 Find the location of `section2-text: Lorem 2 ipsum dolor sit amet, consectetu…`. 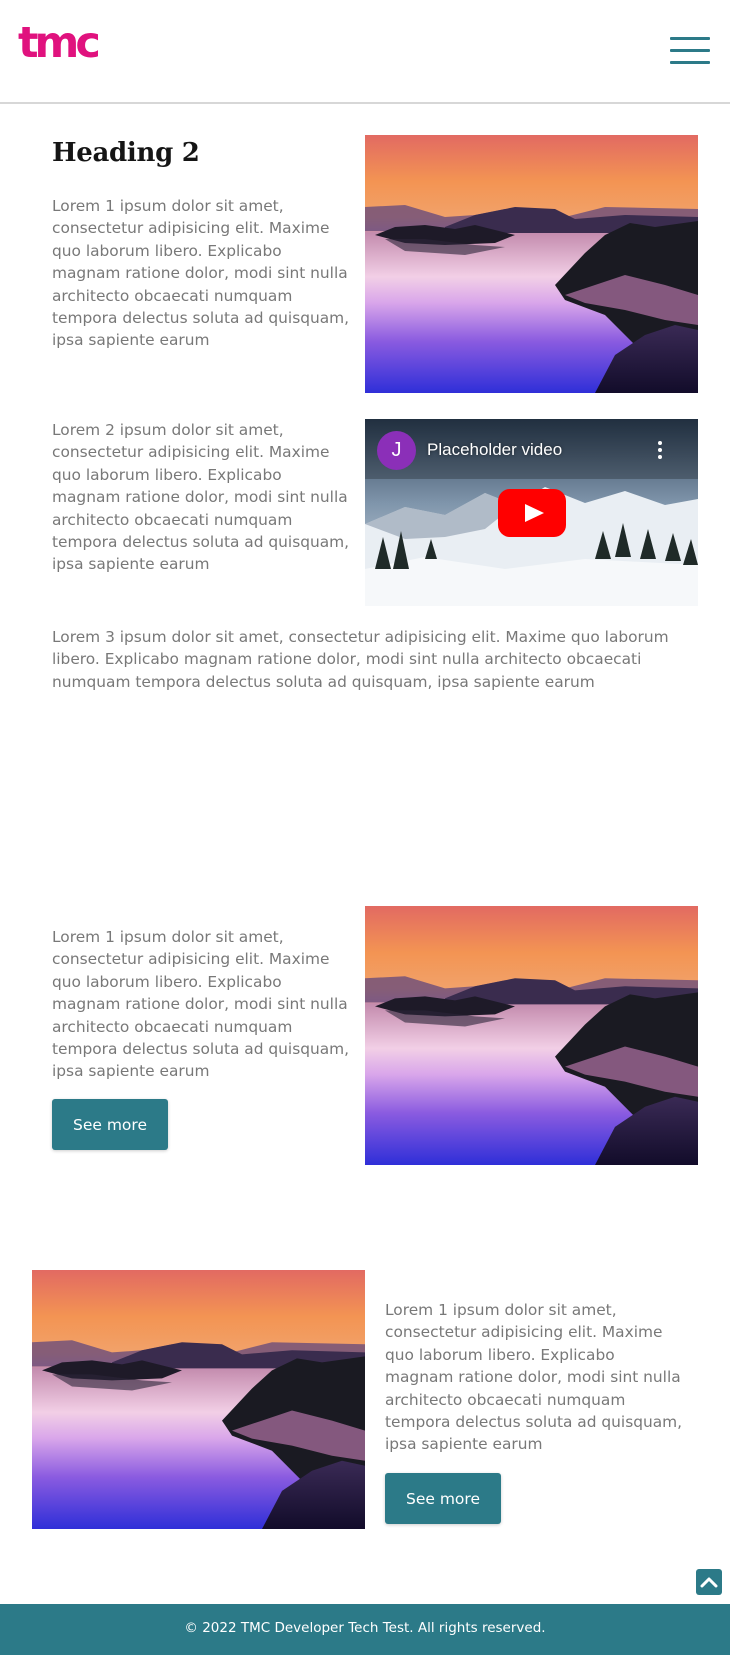

section2-text: Lorem 2 ipsum dolor sit amet, consectetu… is located at coordinates (201, 497).